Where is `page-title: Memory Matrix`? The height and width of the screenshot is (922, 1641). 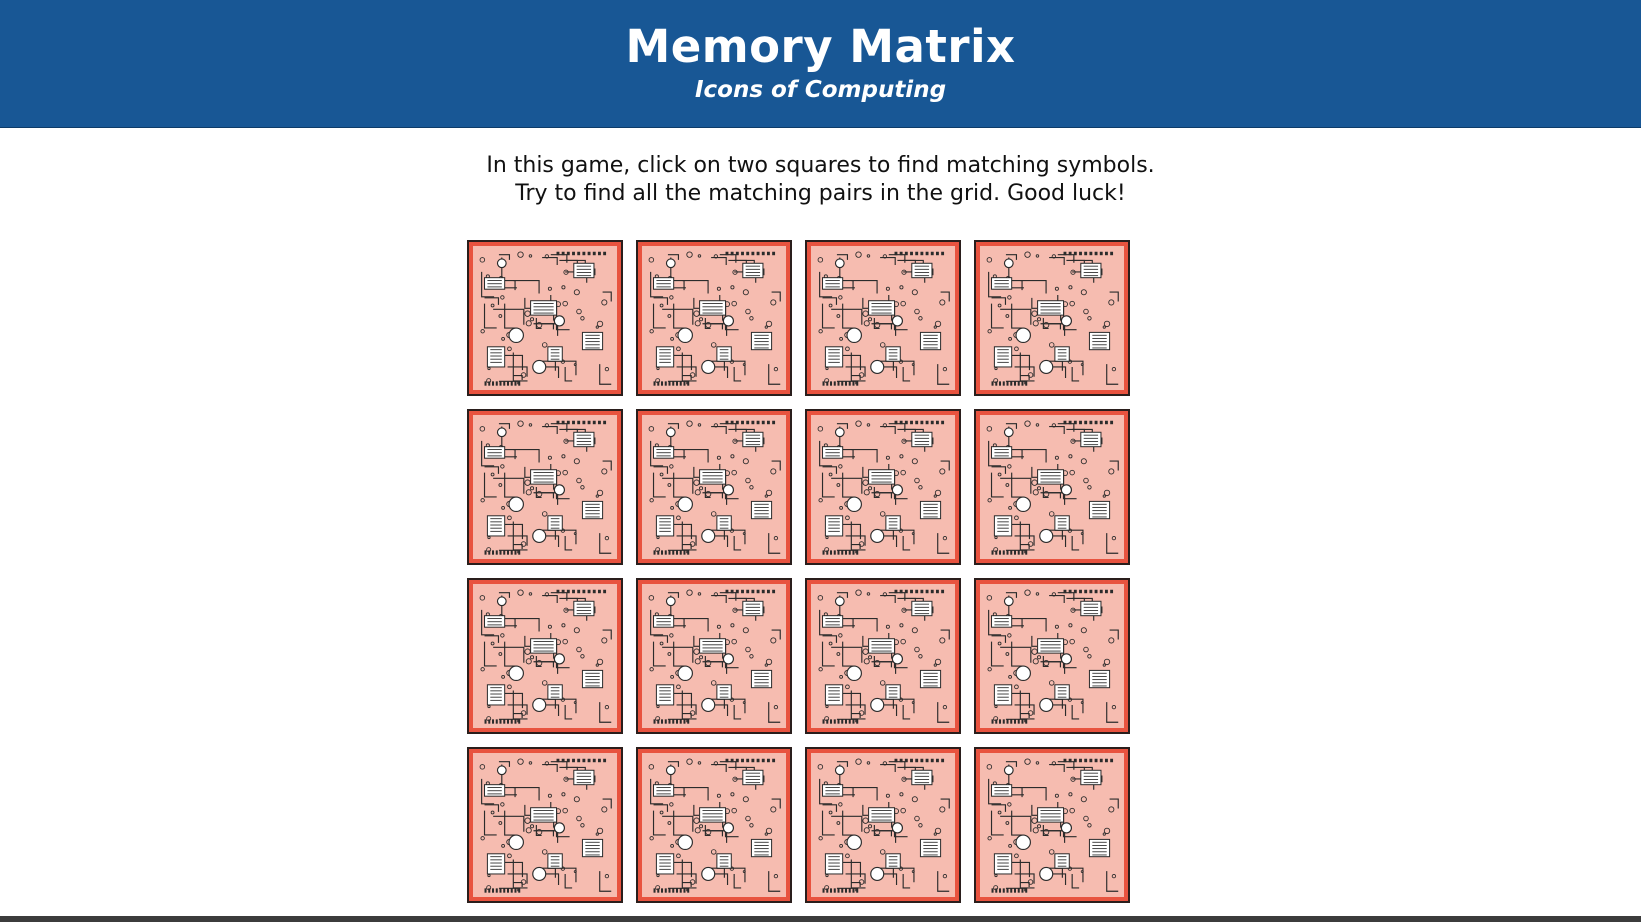 page-title: Memory Matrix is located at coordinates (820, 46).